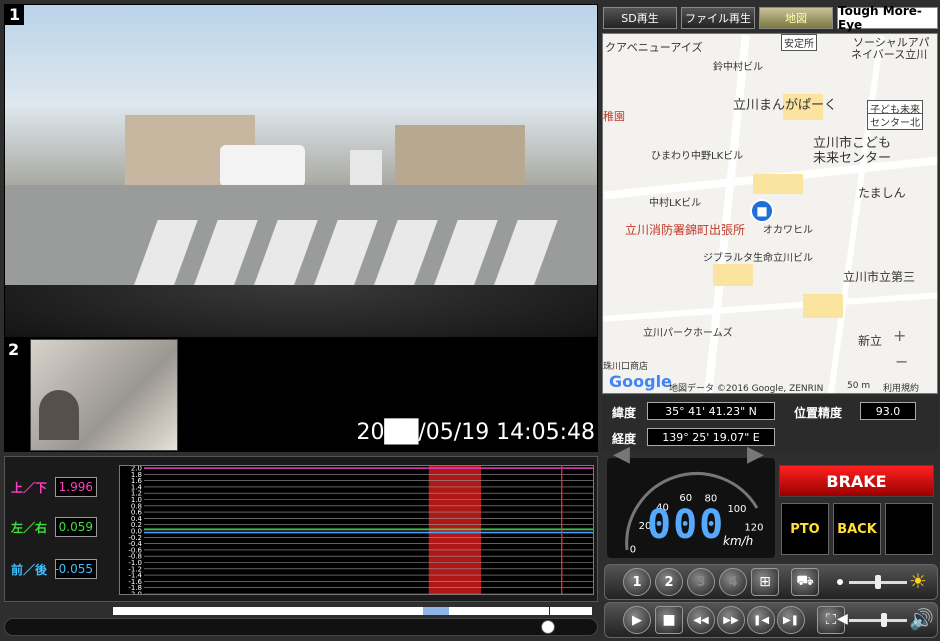 Image resolution: width=940 pixels, height=641 pixels. What do you see at coordinates (669, 582) in the screenshot?
I see `camera-2-button: 2` at bounding box center [669, 582].